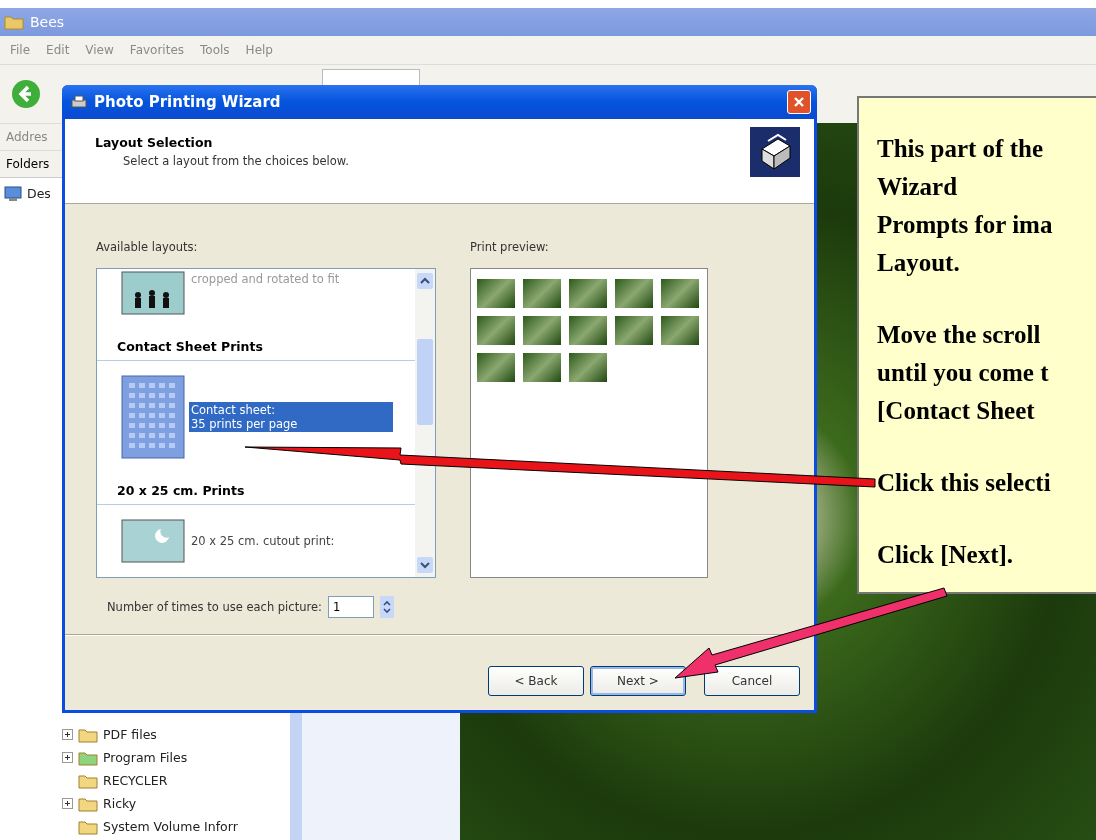 The height and width of the screenshot is (840, 1096). Describe the element at coordinates (147, 247) in the screenshot. I see `list-label: Available layouts:` at that location.